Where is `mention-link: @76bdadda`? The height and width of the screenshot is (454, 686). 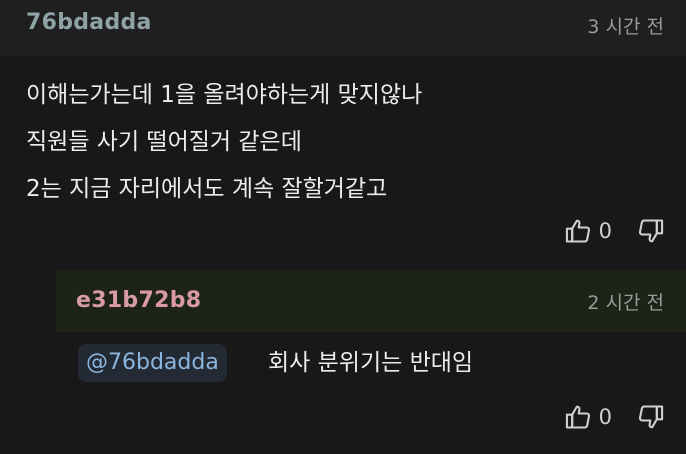
mention-link: @76bdadda is located at coordinates (152, 363).